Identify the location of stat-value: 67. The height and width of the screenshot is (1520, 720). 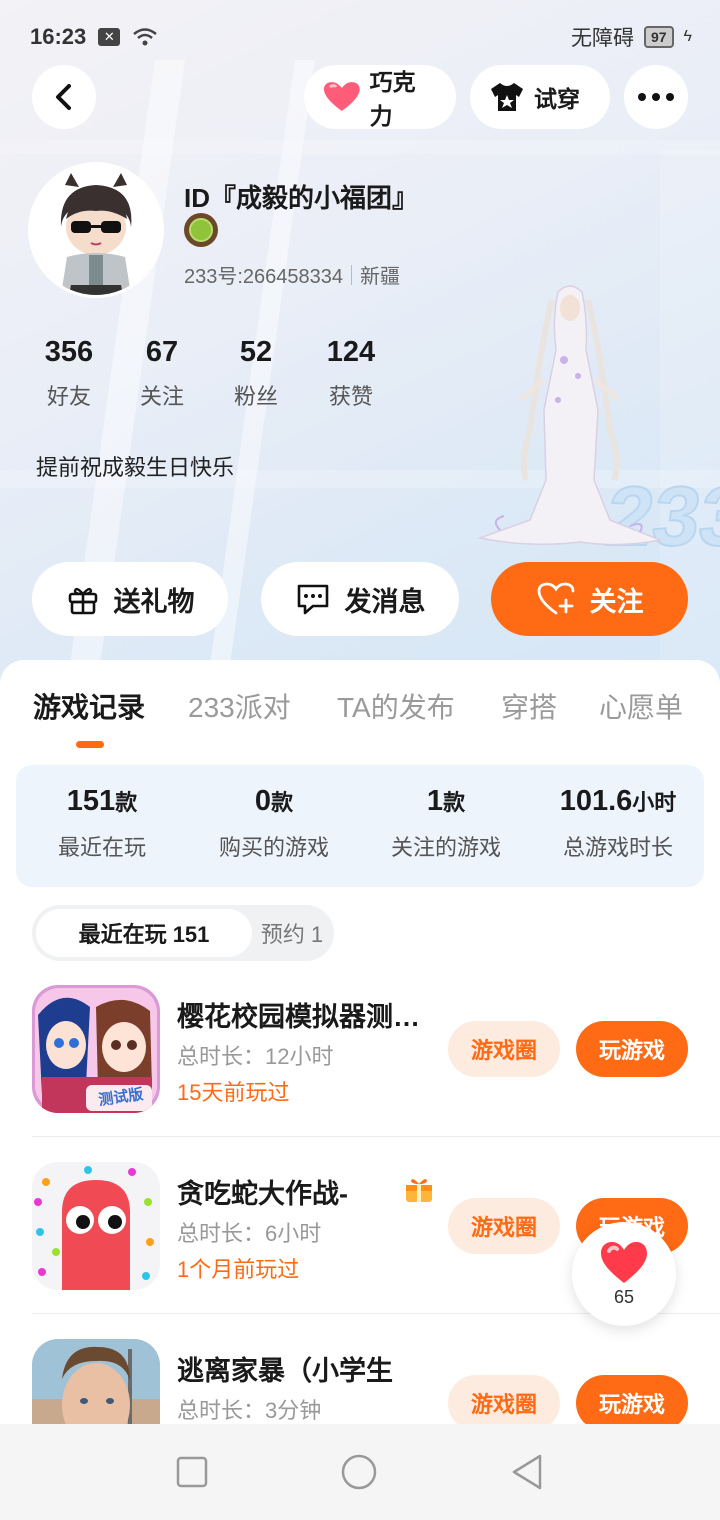
(162, 352).